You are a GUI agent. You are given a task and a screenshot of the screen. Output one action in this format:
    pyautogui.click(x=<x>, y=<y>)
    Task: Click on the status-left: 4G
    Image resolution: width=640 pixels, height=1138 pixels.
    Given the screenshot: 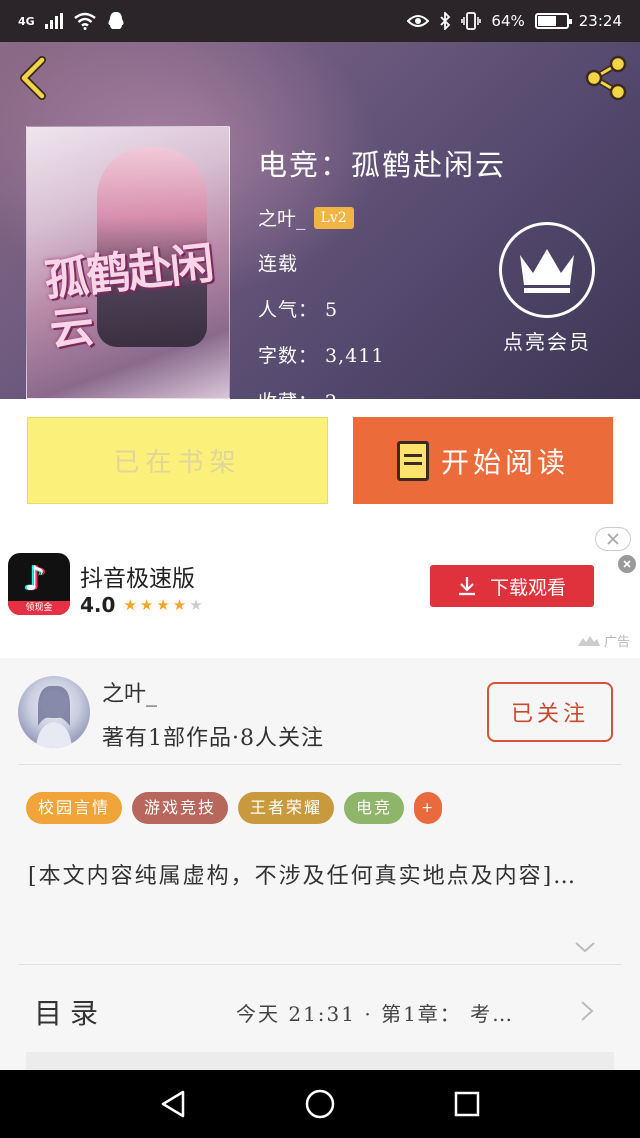 What is the action you would take?
    pyautogui.click(x=71, y=21)
    